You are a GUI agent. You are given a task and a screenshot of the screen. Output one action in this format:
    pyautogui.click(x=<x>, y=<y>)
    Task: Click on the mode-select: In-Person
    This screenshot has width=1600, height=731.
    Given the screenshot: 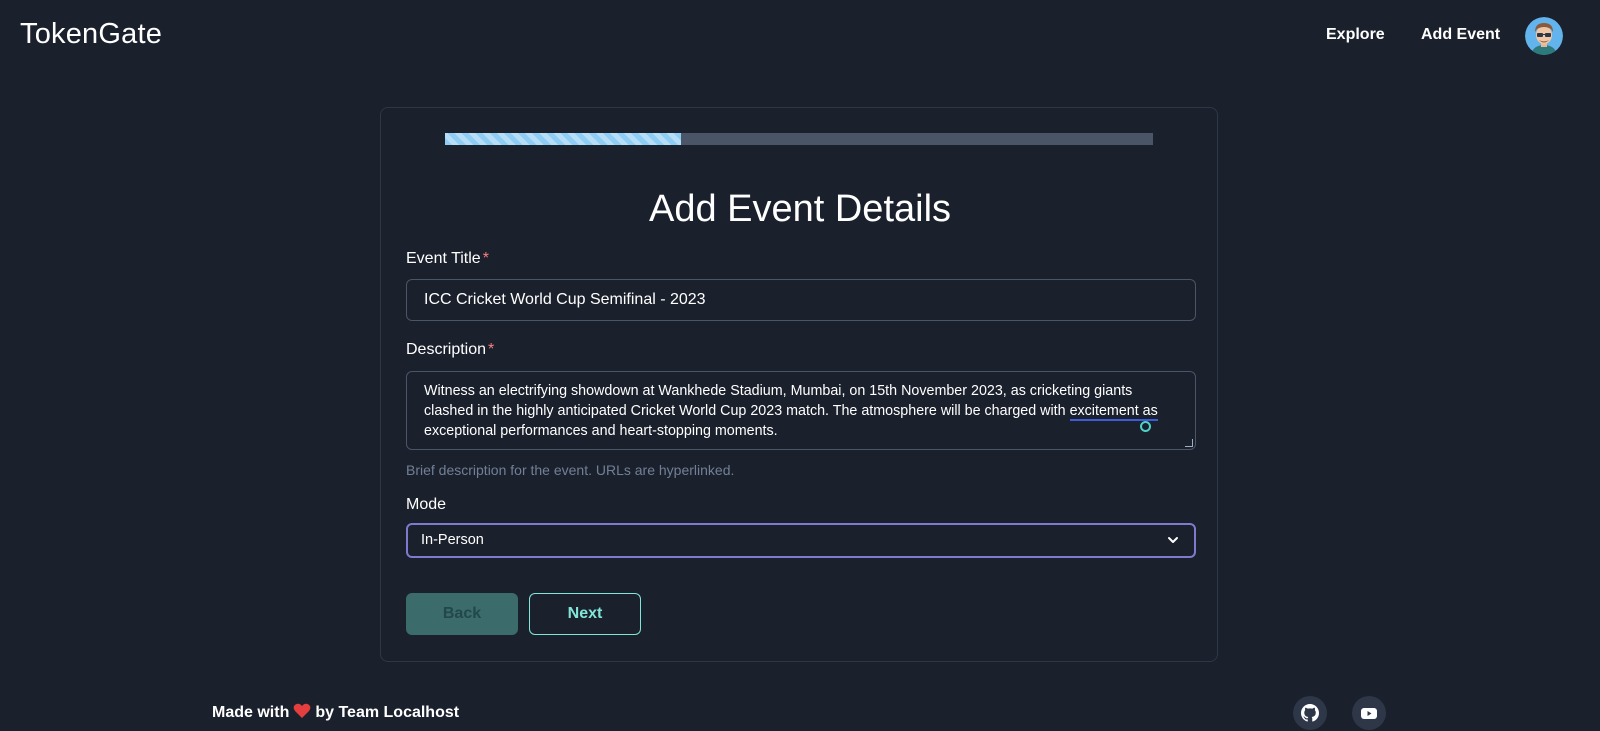 What is the action you would take?
    pyautogui.click(x=801, y=540)
    